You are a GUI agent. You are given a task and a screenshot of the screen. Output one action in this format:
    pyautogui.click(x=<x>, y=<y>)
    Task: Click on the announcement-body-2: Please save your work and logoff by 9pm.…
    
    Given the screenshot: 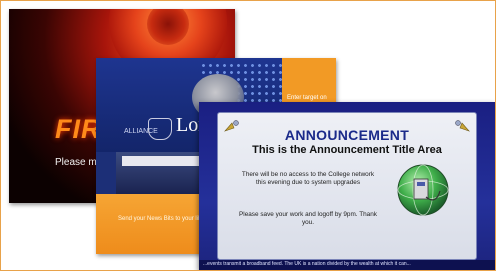 What is the action you would take?
    pyautogui.click(x=308, y=218)
    